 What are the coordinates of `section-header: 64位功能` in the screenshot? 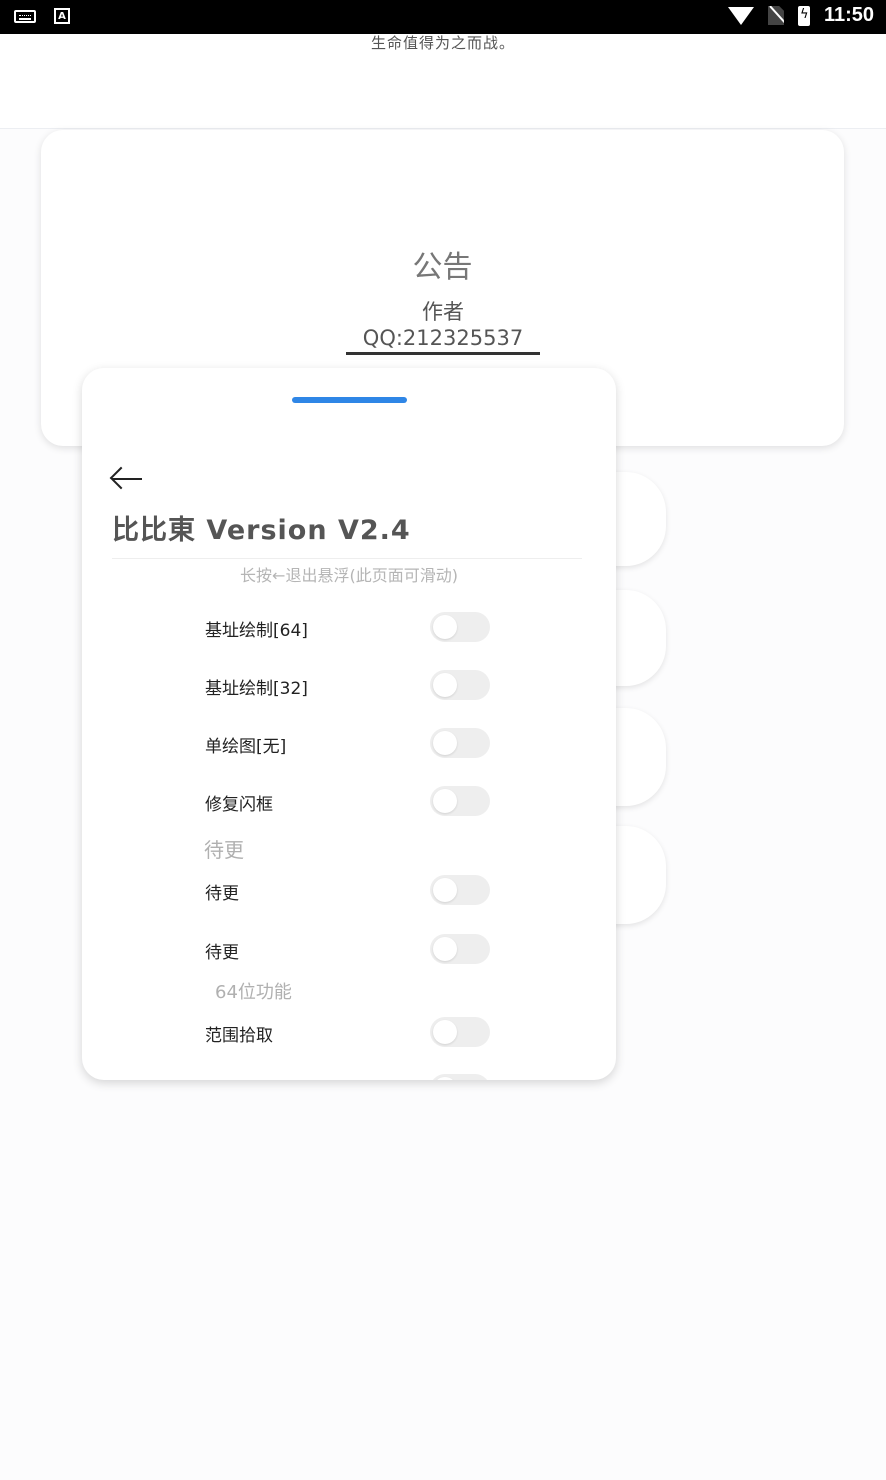 It's located at (253, 992).